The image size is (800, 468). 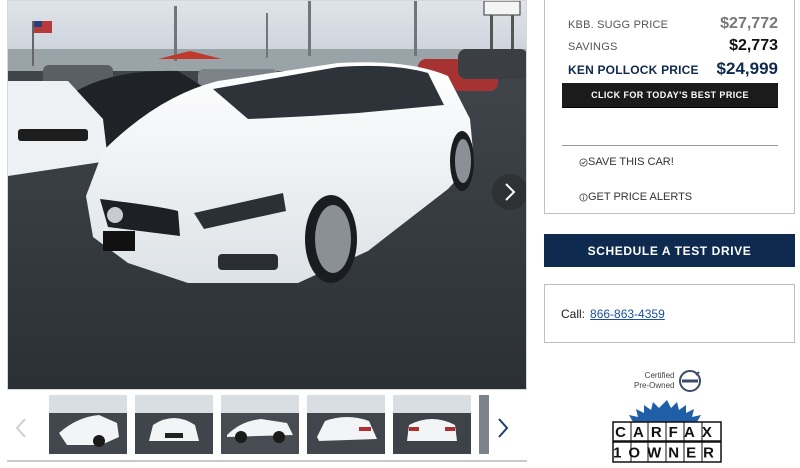 I want to click on thumbnail-strip, so click(x=267, y=427).